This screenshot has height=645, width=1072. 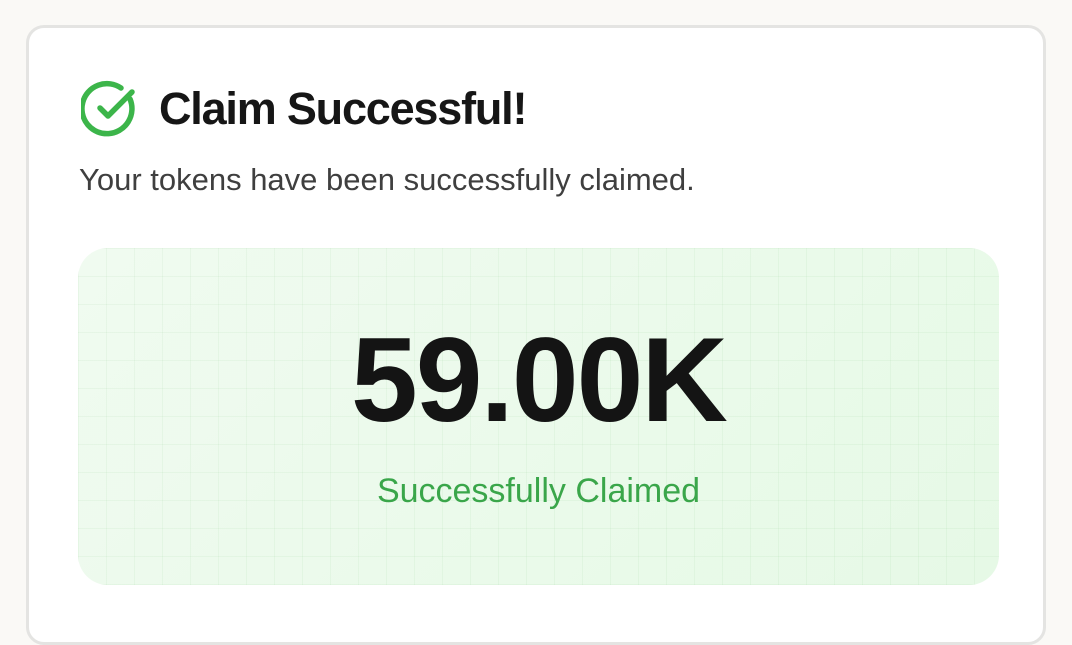 I want to click on claim-status-label: Successfully Claimed, so click(x=538, y=491).